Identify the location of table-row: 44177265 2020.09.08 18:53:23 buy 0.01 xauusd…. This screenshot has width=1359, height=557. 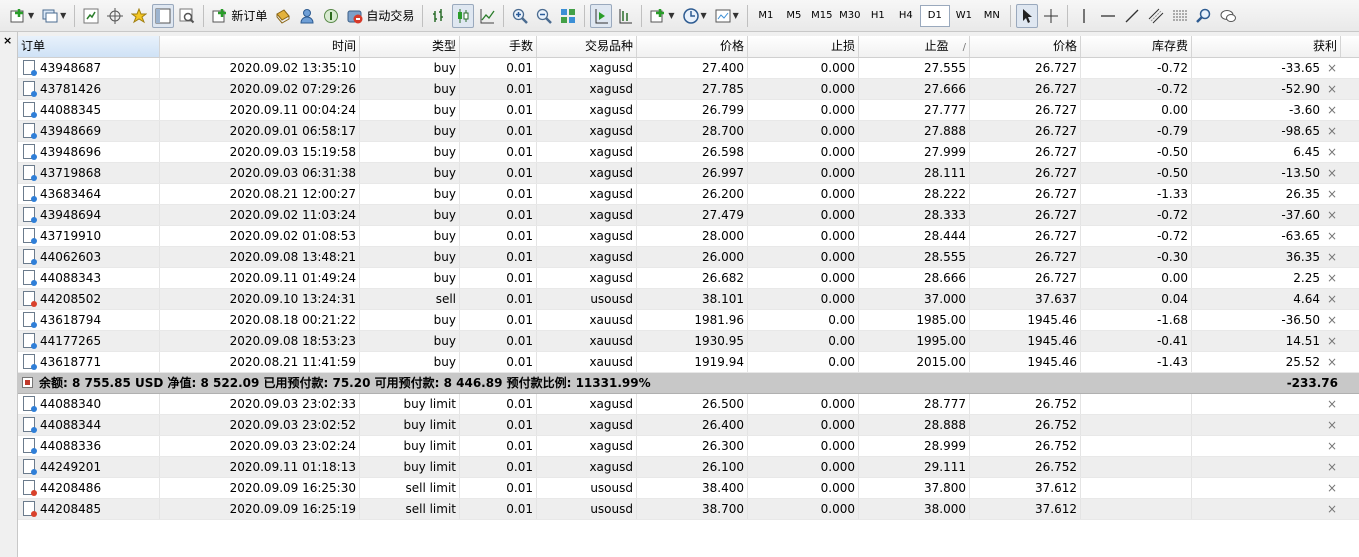
(688, 341).